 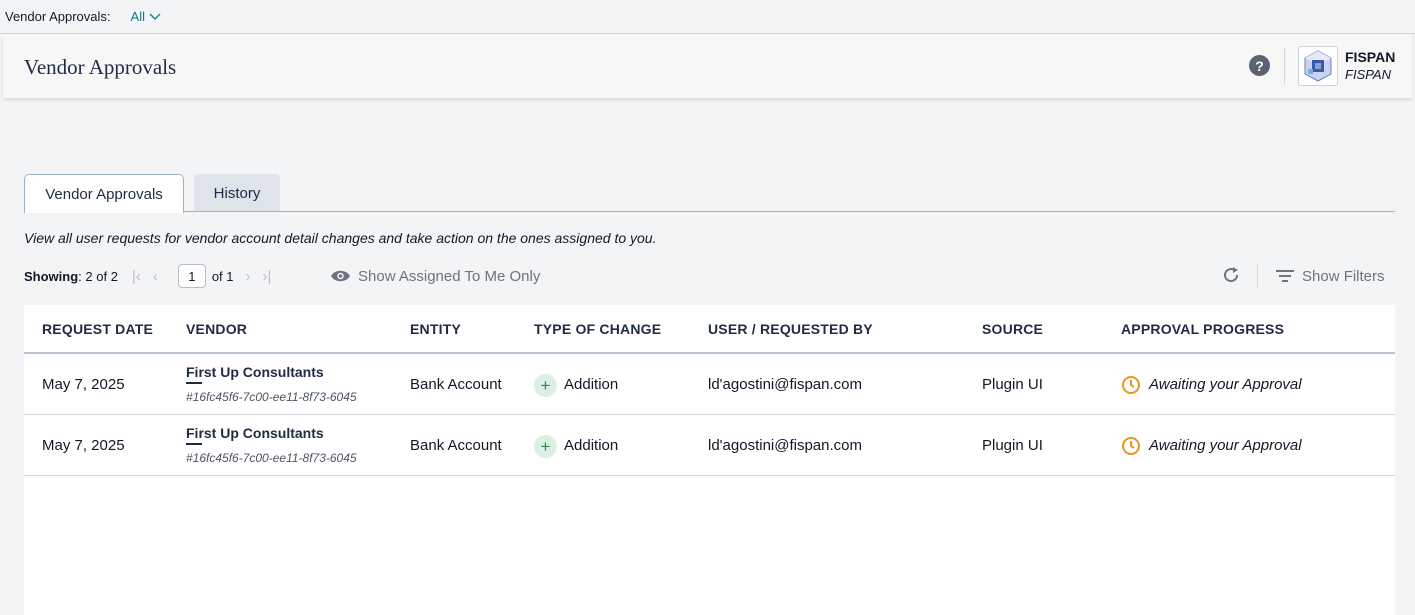 I want to click on tab-history: History, so click(x=237, y=193).